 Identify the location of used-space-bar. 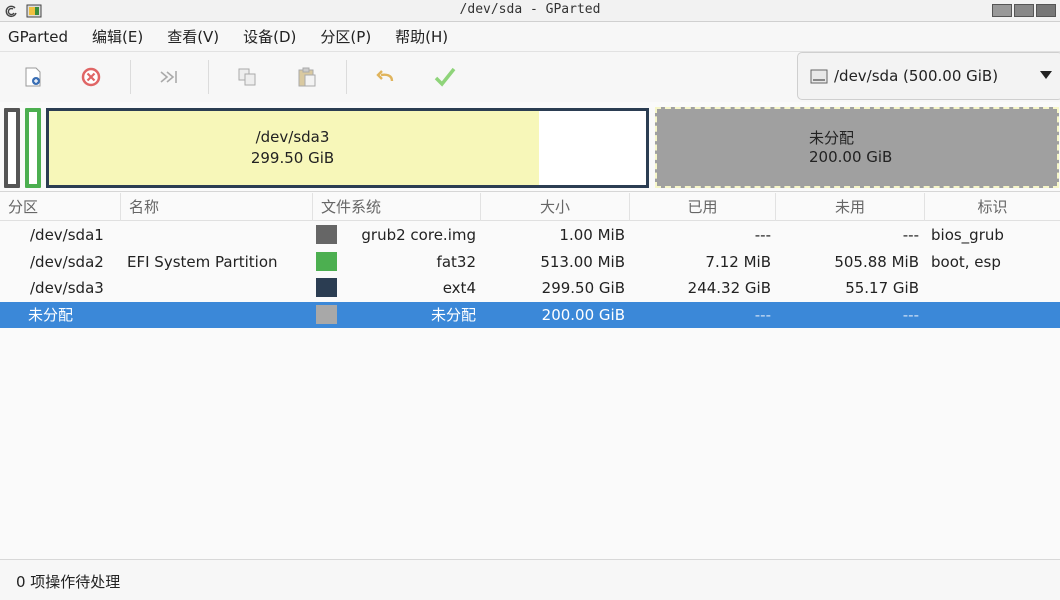
(294, 148).